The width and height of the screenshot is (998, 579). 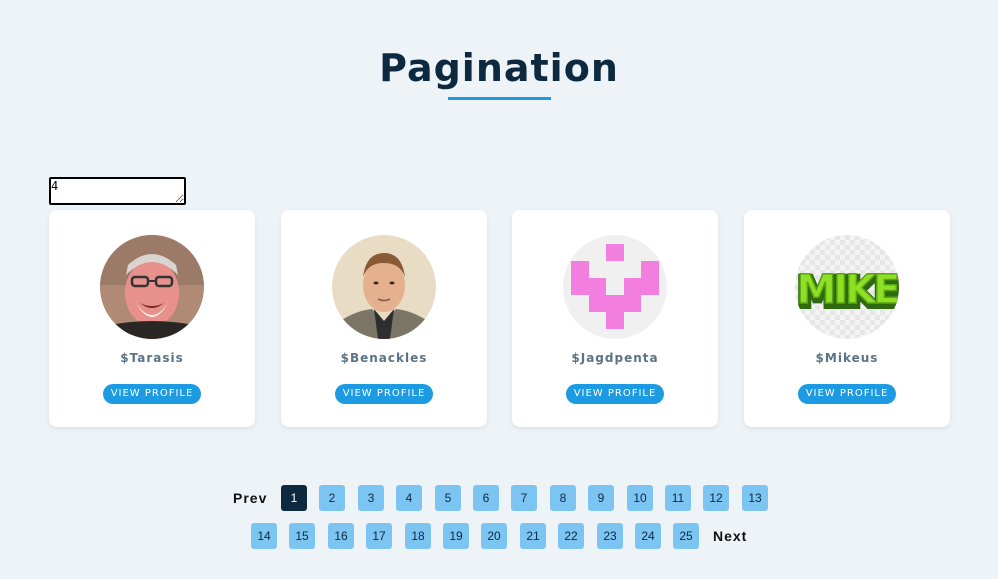 What do you see at coordinates (379, 536) in the screenshot?
I see `page-17-button: 17` at bounding box center [379, 536].